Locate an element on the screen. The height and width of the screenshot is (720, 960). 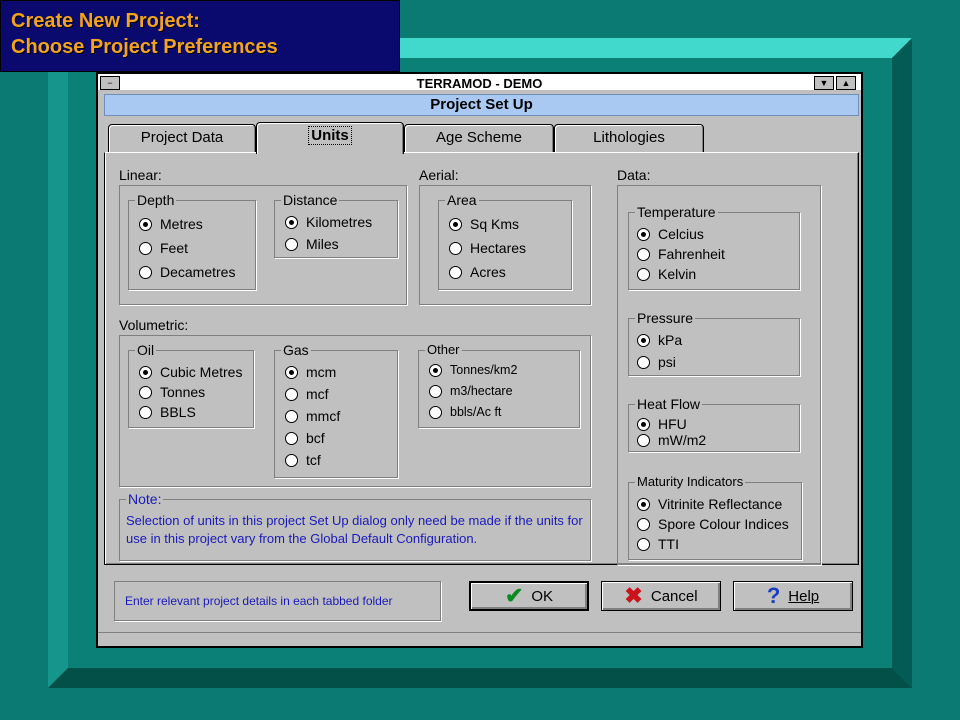
temperature-fahrenheit-radio: Fahrenheit is located at coordinates (681, 254).